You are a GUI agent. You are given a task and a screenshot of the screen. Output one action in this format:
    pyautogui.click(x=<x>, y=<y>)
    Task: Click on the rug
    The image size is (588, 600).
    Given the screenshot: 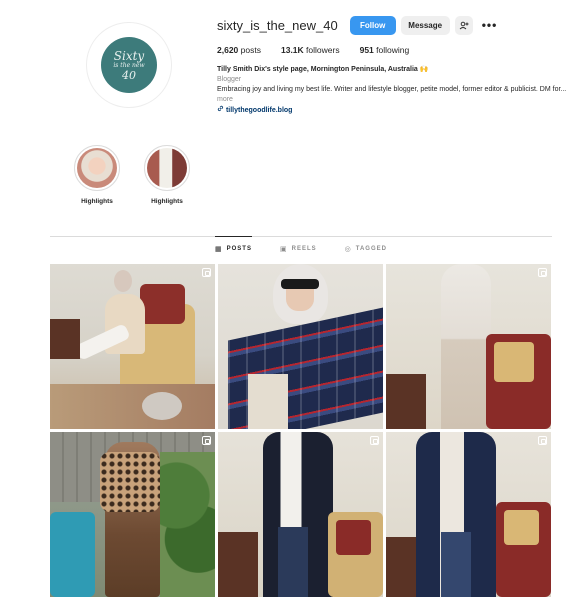 What is the action you would take?
    pyautogui.click(x=132, y=406)
    